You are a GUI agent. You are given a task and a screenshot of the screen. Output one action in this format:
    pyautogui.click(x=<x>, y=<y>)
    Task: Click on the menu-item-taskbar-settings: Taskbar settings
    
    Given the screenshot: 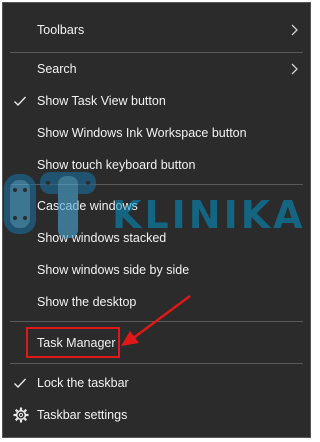 What is the action you would take?
    pyautogui.click(x=156, y=415)
    